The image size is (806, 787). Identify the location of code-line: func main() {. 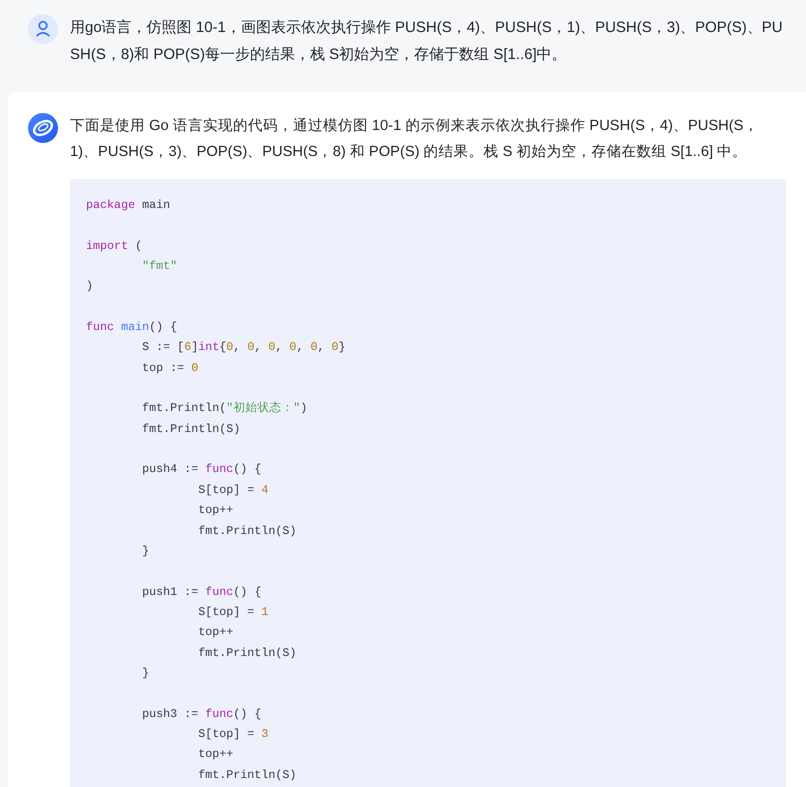
(132, 327).